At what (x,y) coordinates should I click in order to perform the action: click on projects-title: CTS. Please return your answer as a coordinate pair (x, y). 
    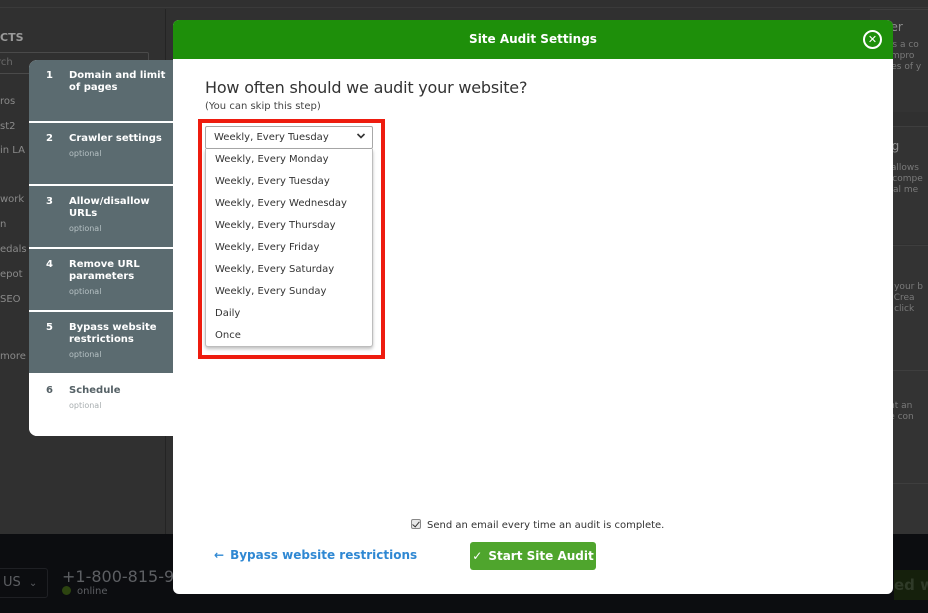
    Looking at the image, I should click on (12, 37).